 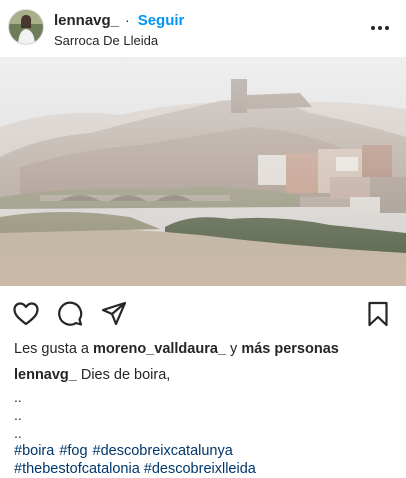 I want to click on follow-button: Seguir, so click(x=161, y=21).